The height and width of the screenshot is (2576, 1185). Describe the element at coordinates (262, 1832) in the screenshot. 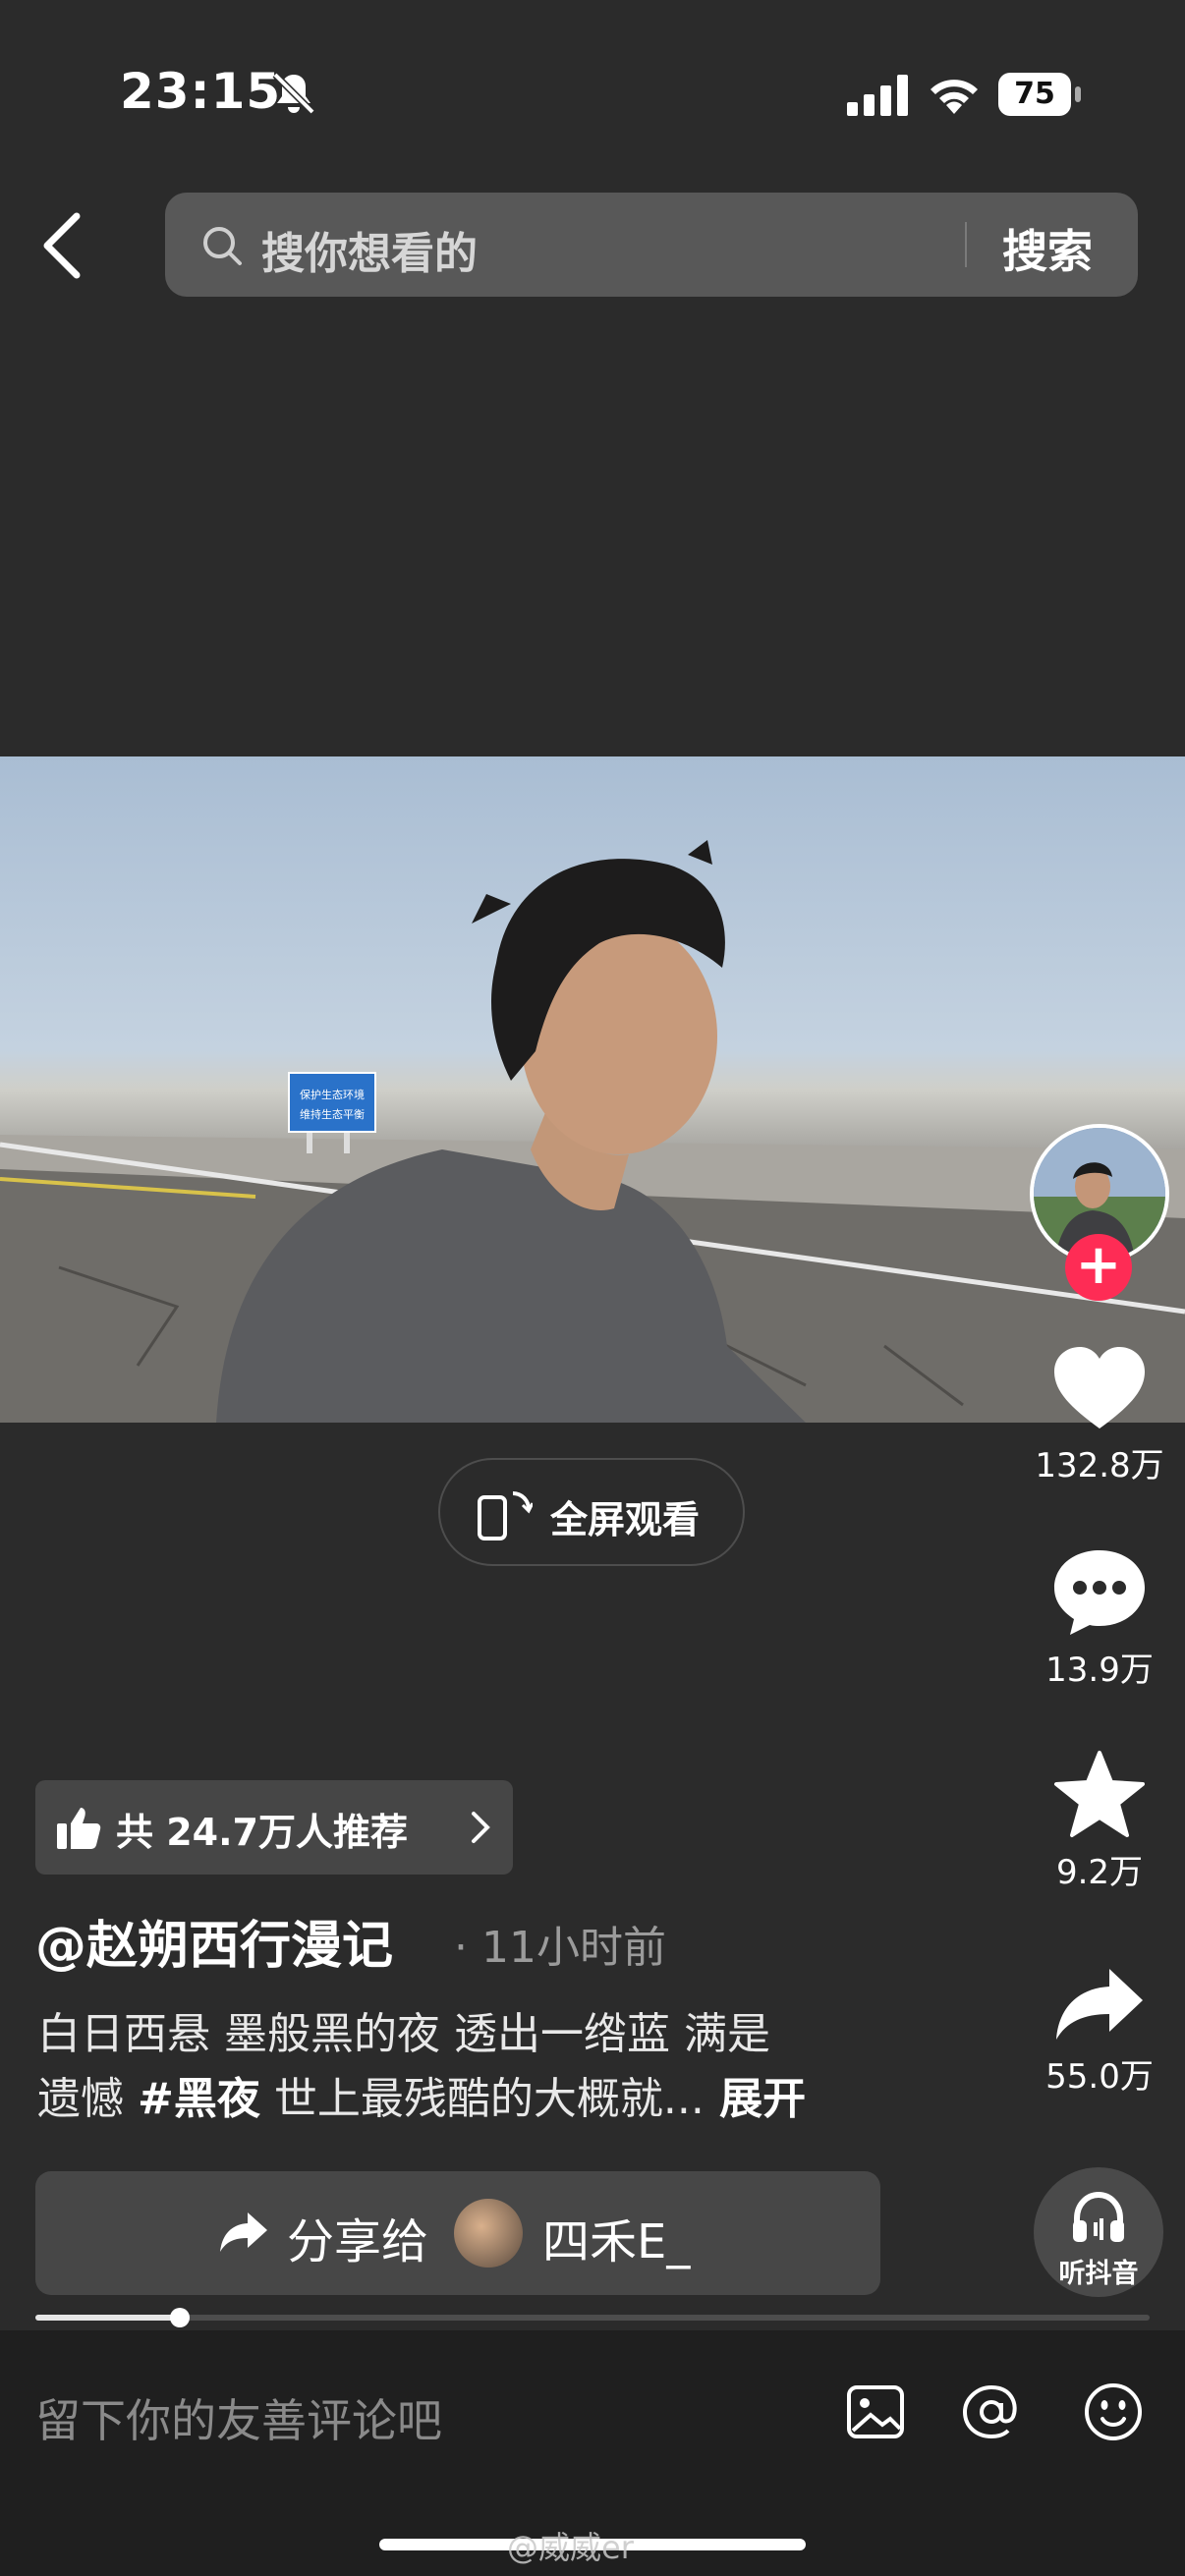

I see `recommend-text: 共 24.7万人推荐` at that location.